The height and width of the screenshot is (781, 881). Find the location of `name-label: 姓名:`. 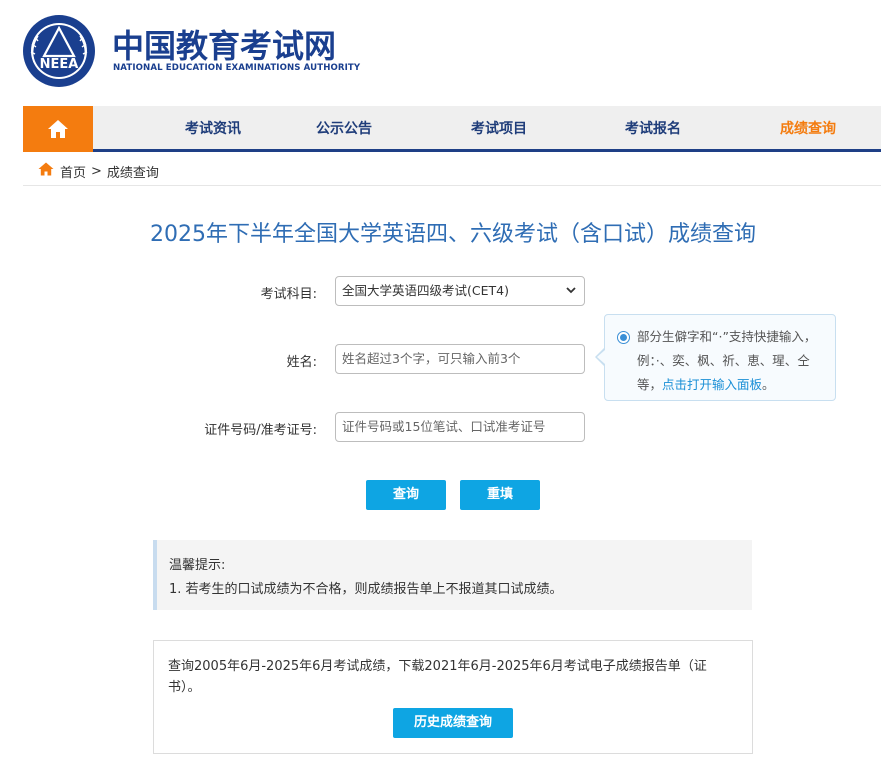

name-label: 姓名: is located at coordinates (301, 362).